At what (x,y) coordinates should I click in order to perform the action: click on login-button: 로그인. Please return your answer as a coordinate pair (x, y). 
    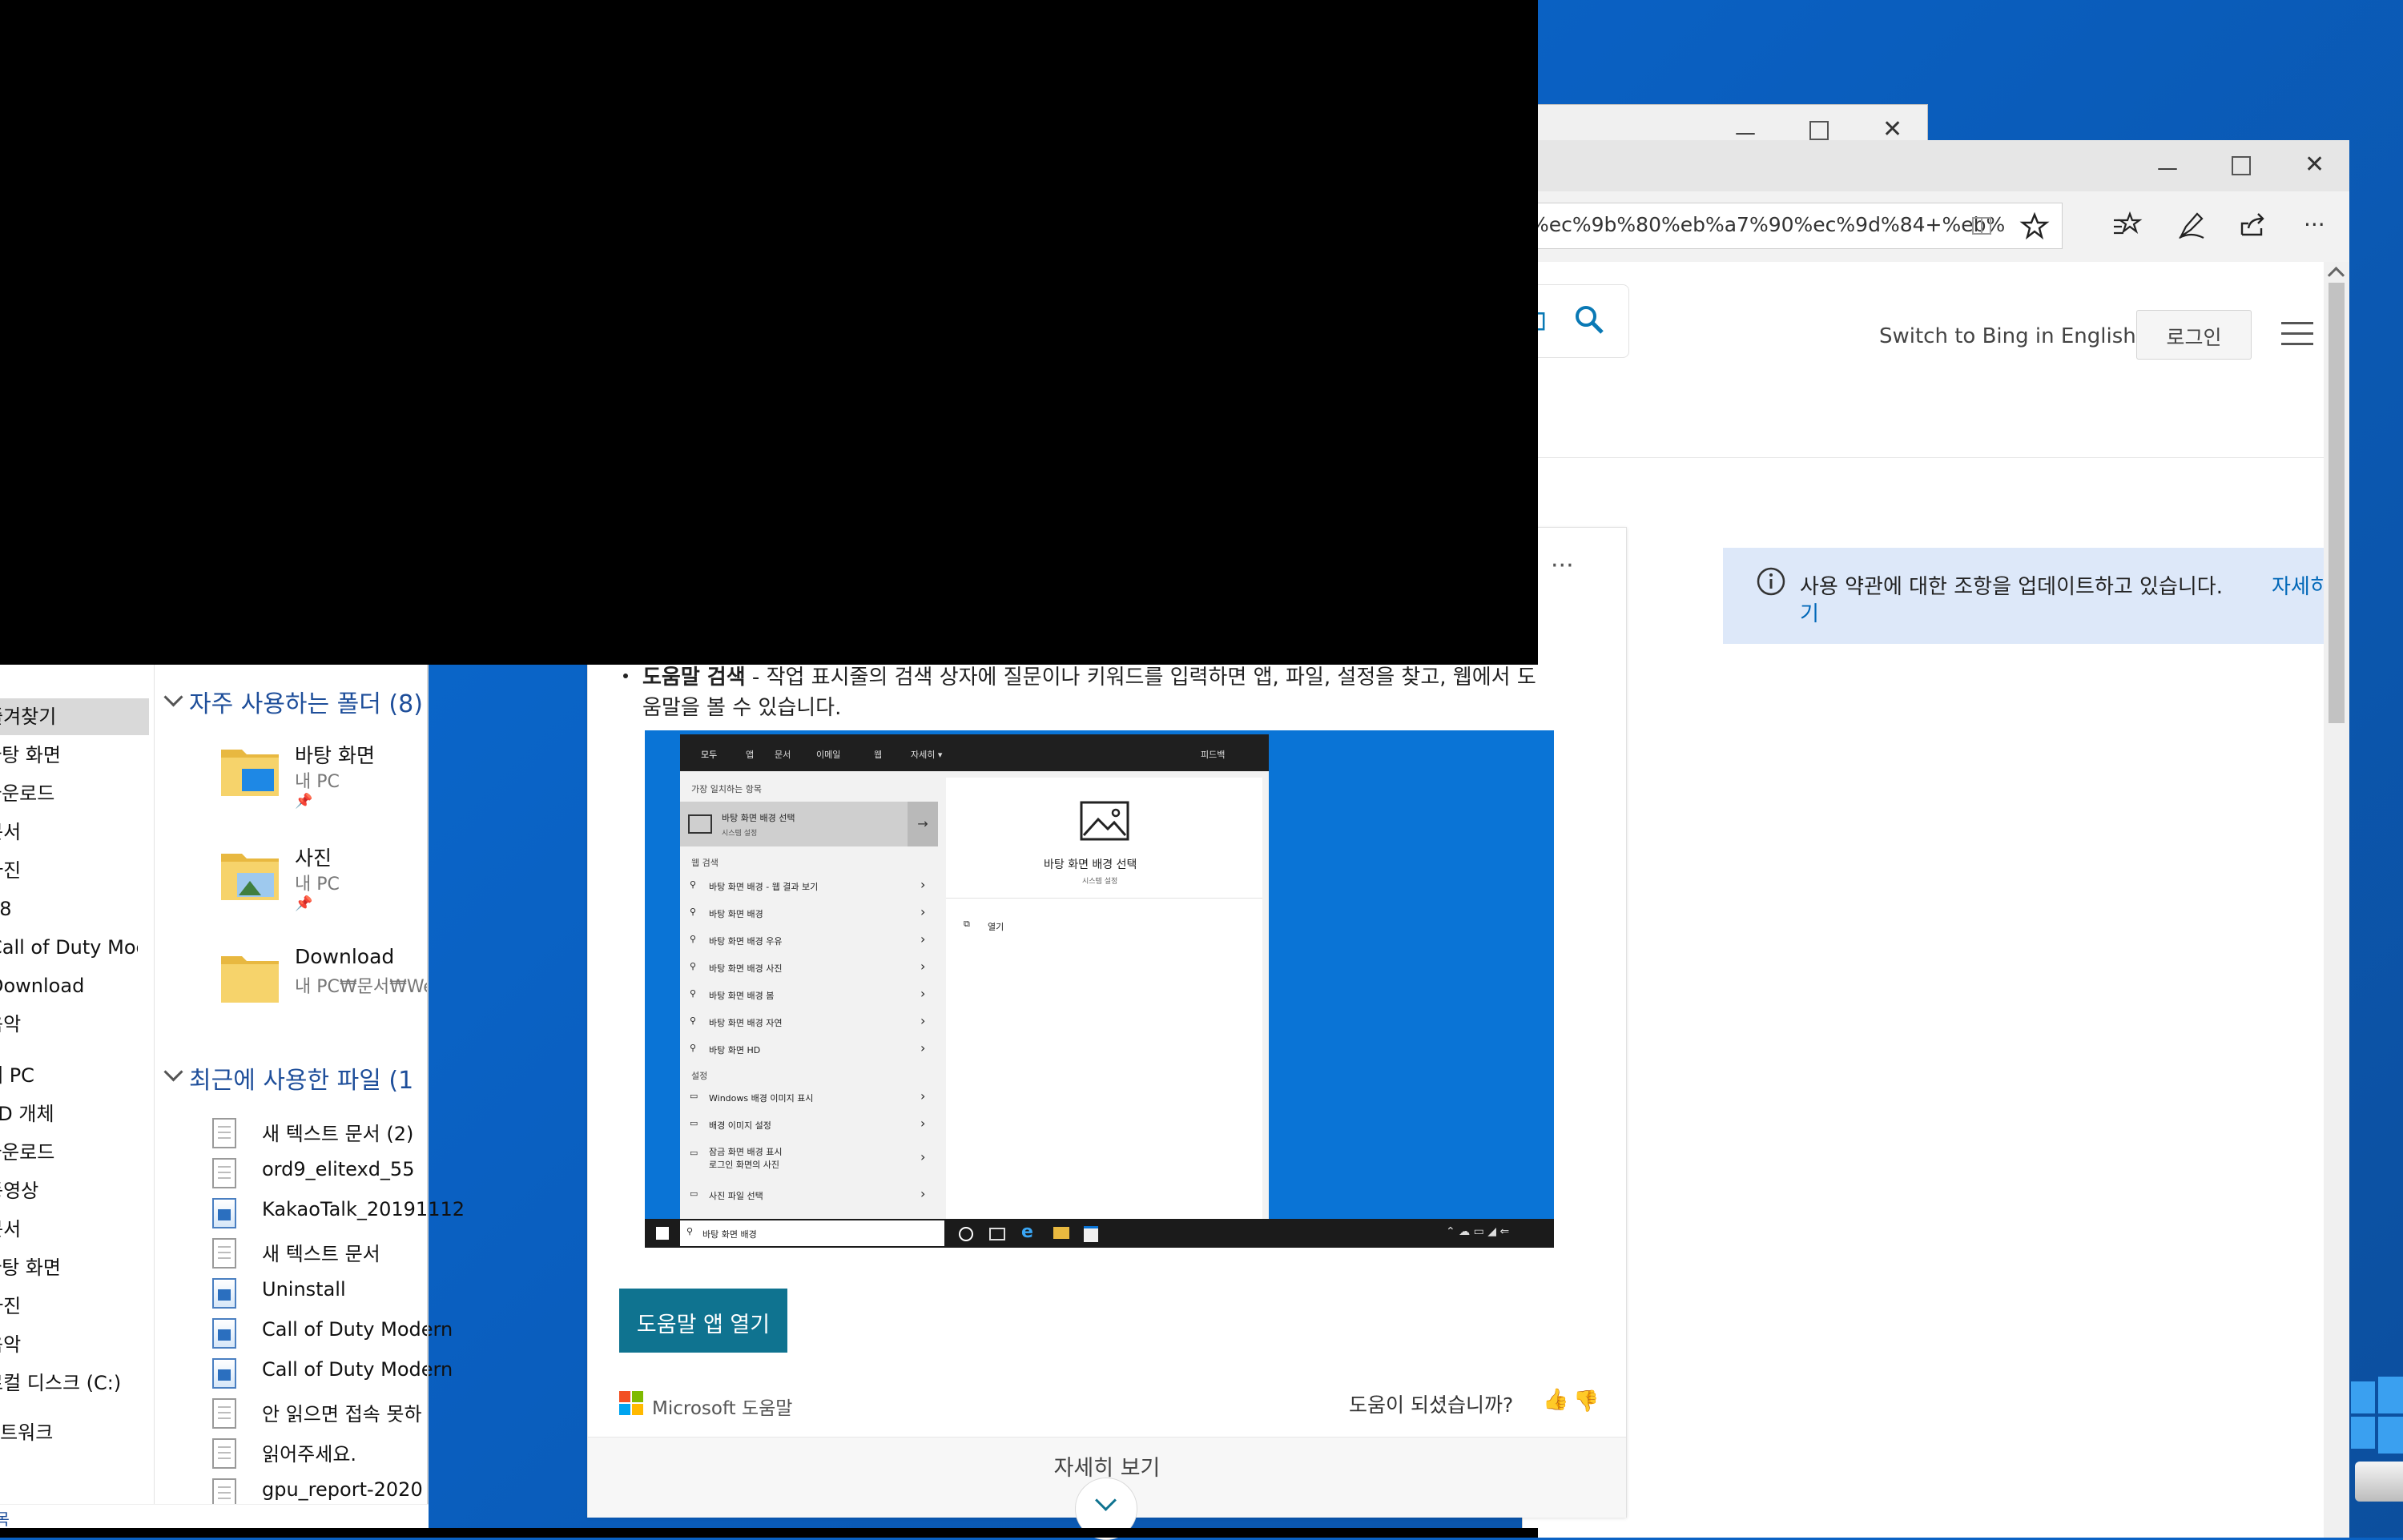
    Looking at the image, I should click on (2194, 335).